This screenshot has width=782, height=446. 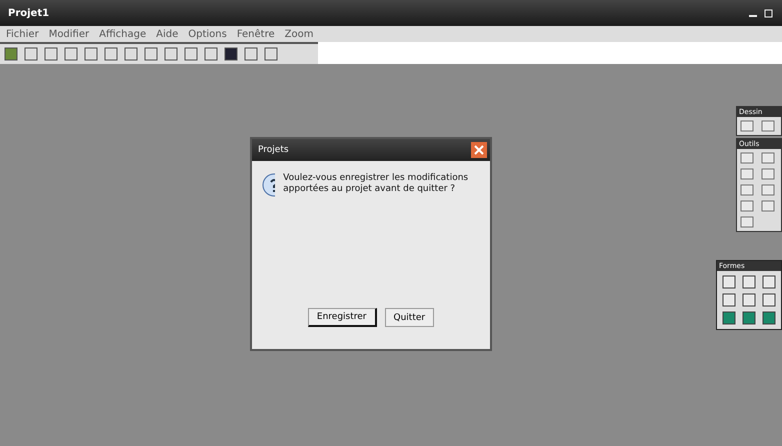 What do you see at coordinates (122, 34) in the screenshot?
I see `menu-item: Affichage` at bounding box center [122, 34].